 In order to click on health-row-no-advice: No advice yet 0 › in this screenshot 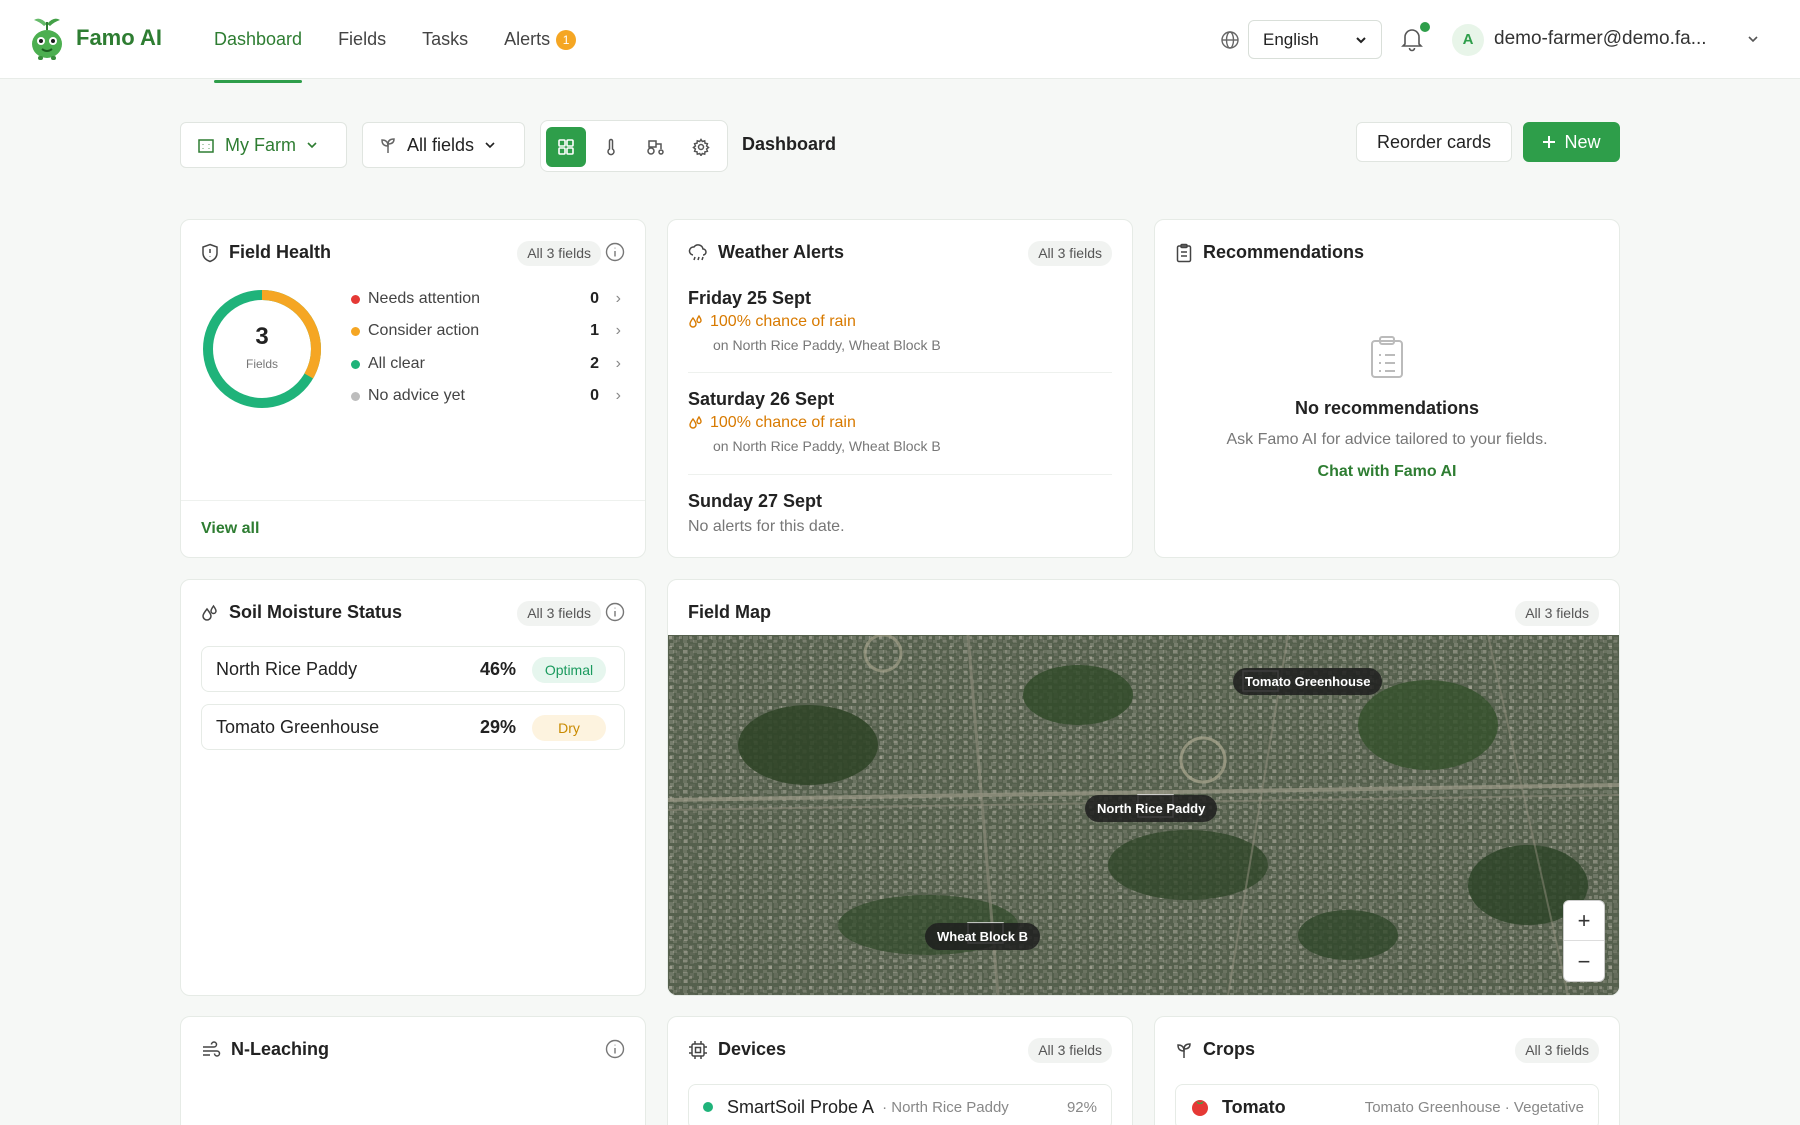, I will do `click(486, 396)`.